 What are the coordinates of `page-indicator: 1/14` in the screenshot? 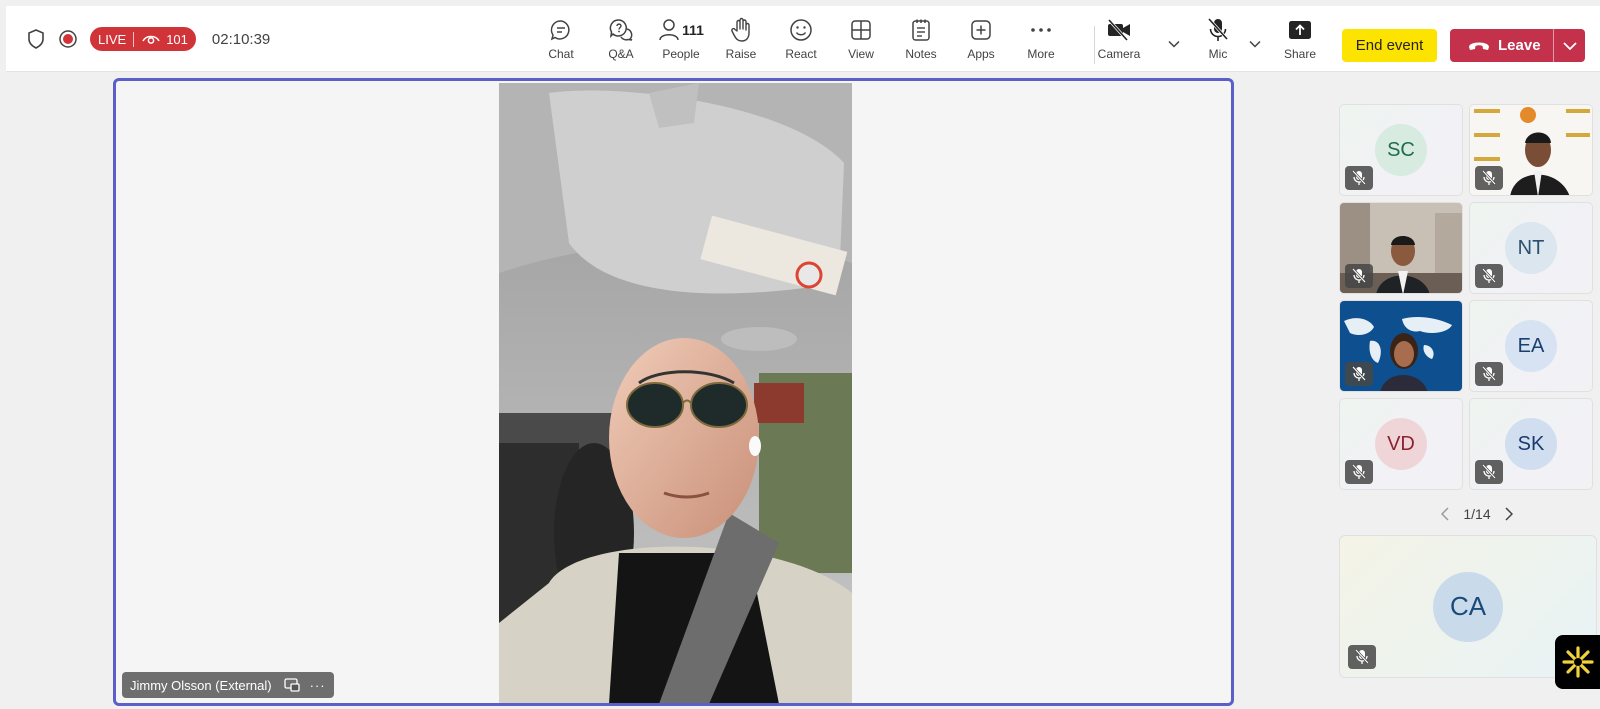 It's located at (1477, 514).